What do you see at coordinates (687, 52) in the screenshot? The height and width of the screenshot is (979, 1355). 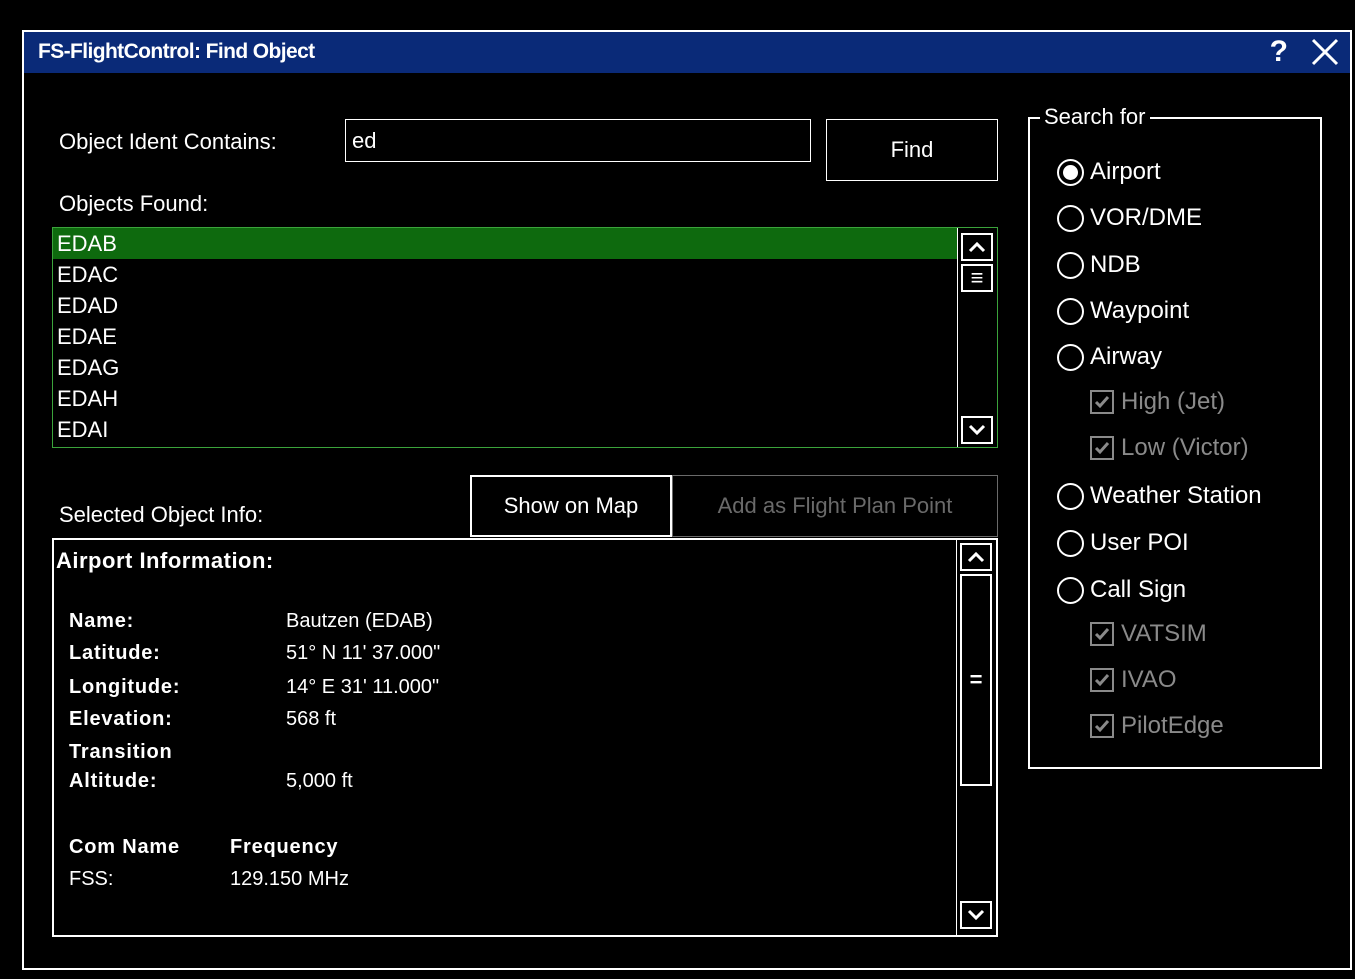 I see `title-bar: FS-FlightControl: Find Object ?` at bounding box center [687, 52].